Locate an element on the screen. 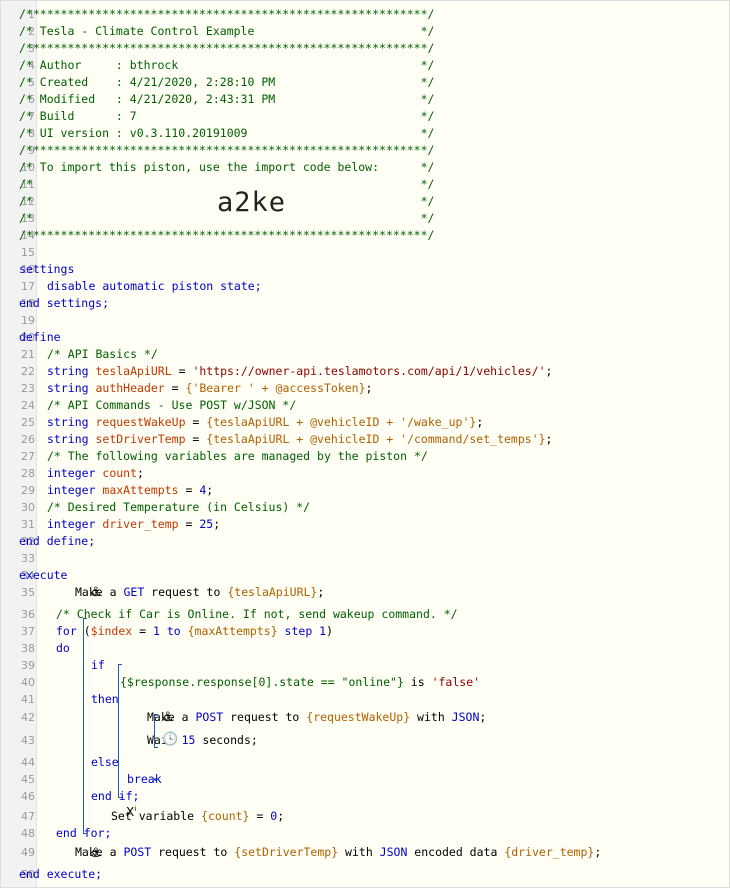 The width and height of the screenshot is (730, 888). code-token: requestWakeUp is located at coordinates (140, 422).